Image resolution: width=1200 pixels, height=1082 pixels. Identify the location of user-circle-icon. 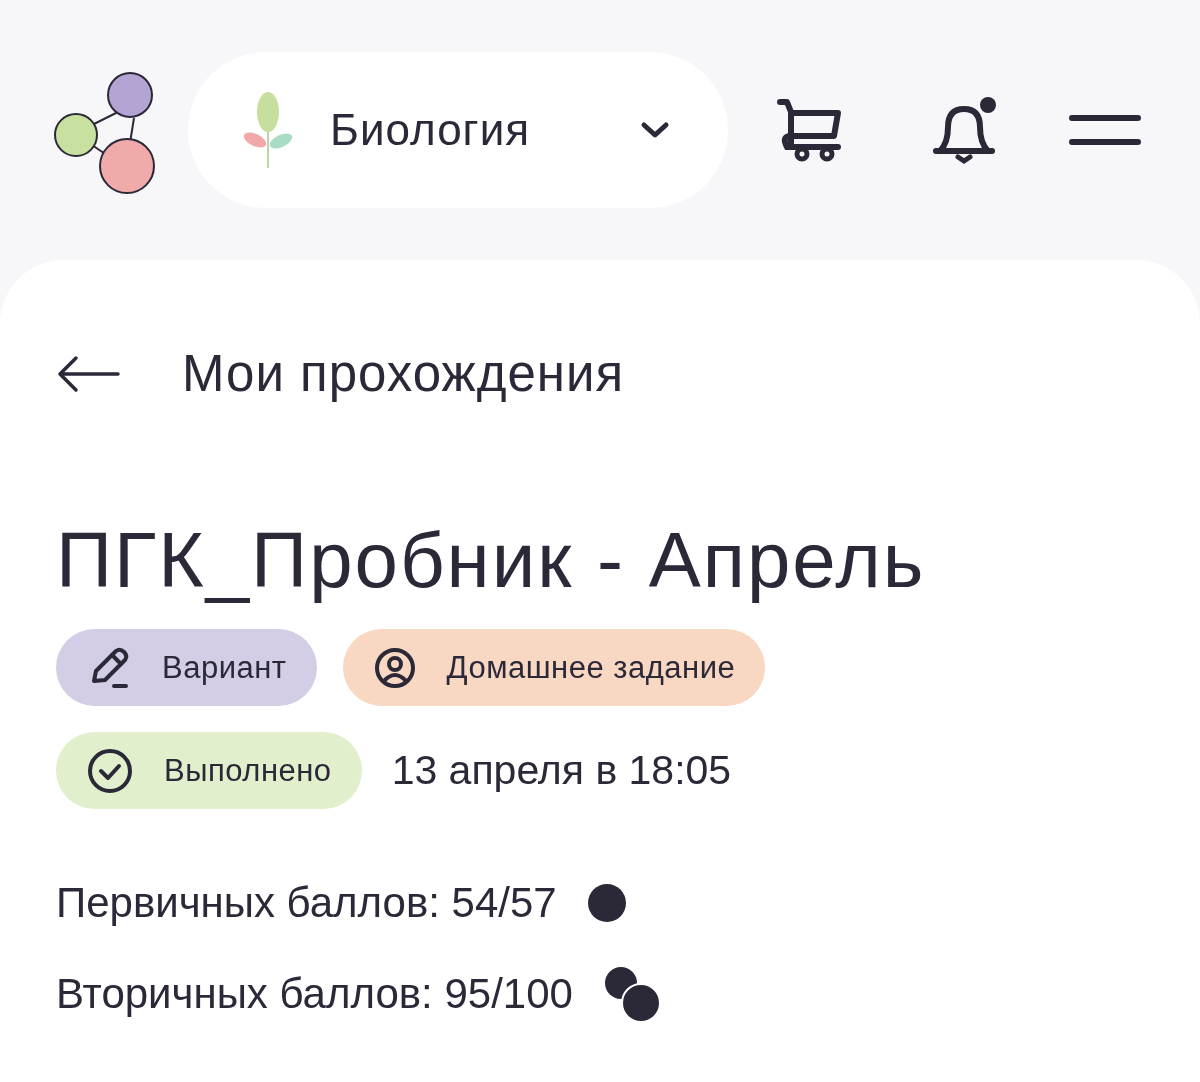
(394, 667).